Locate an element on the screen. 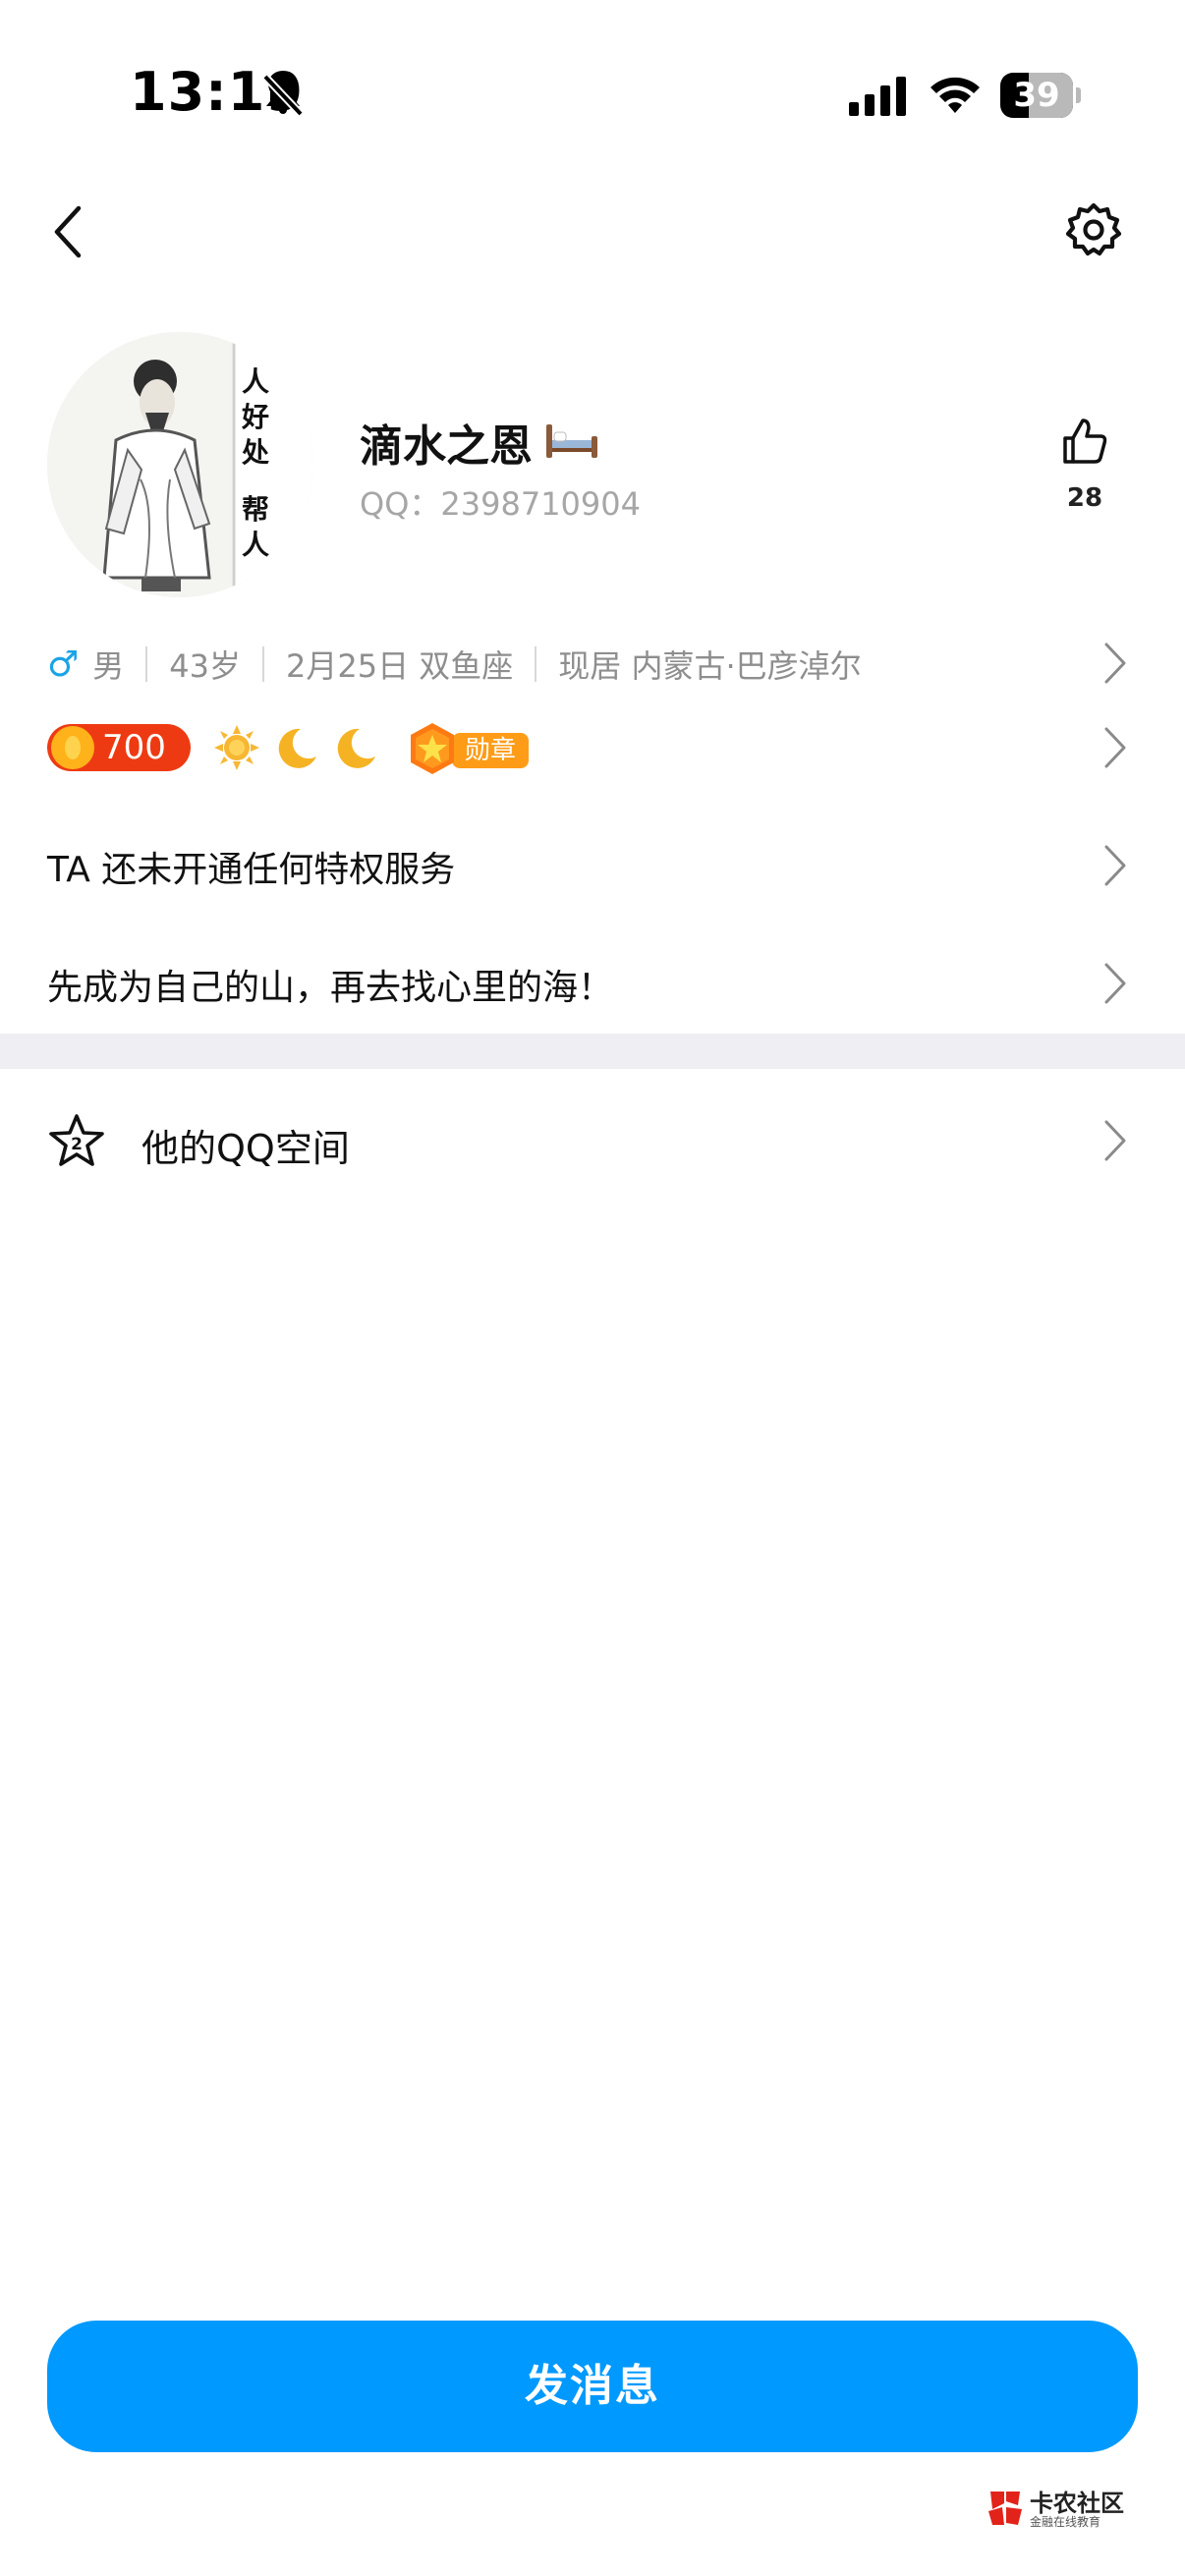 This screenshot has height=2576, width=1185. profile-info-row: ♂ 男 43岁 2月25日 双鱼座 现居 内蒙古·巴彦淖尔 is located at coordinates (455, 664).